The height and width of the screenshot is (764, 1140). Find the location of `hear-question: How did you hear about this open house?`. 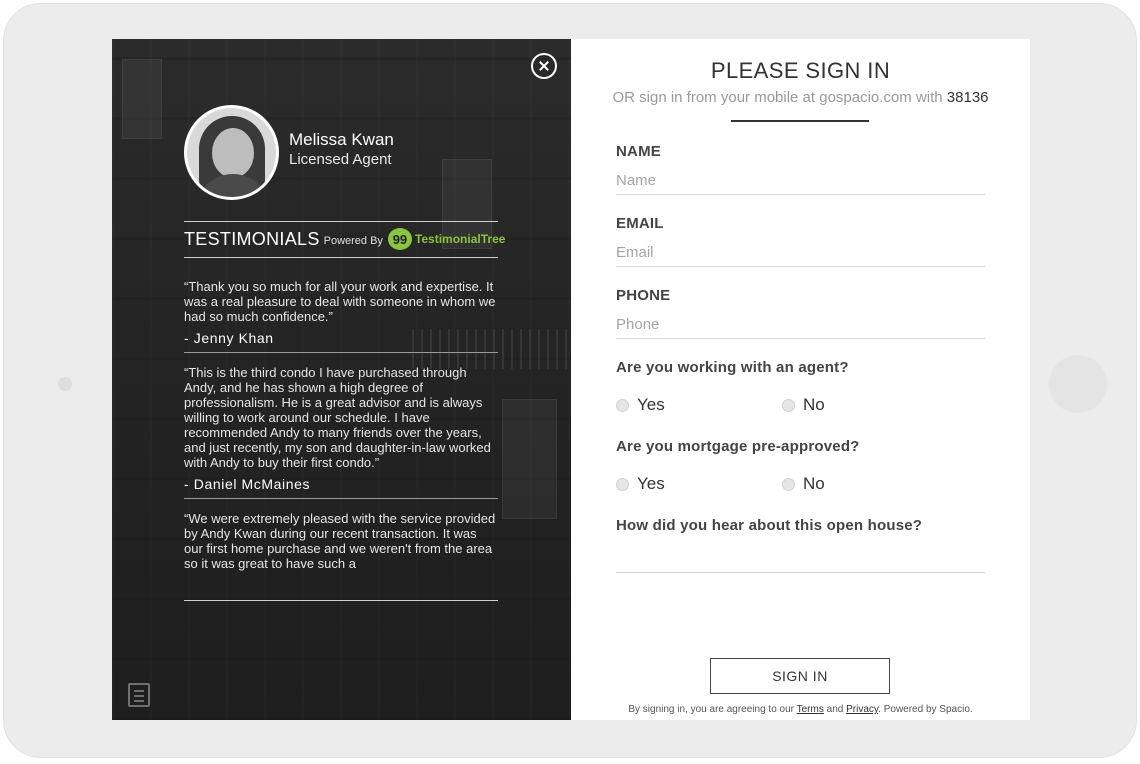

hear-question: How did you hear about this open house? is located at coordinates (769, 525).